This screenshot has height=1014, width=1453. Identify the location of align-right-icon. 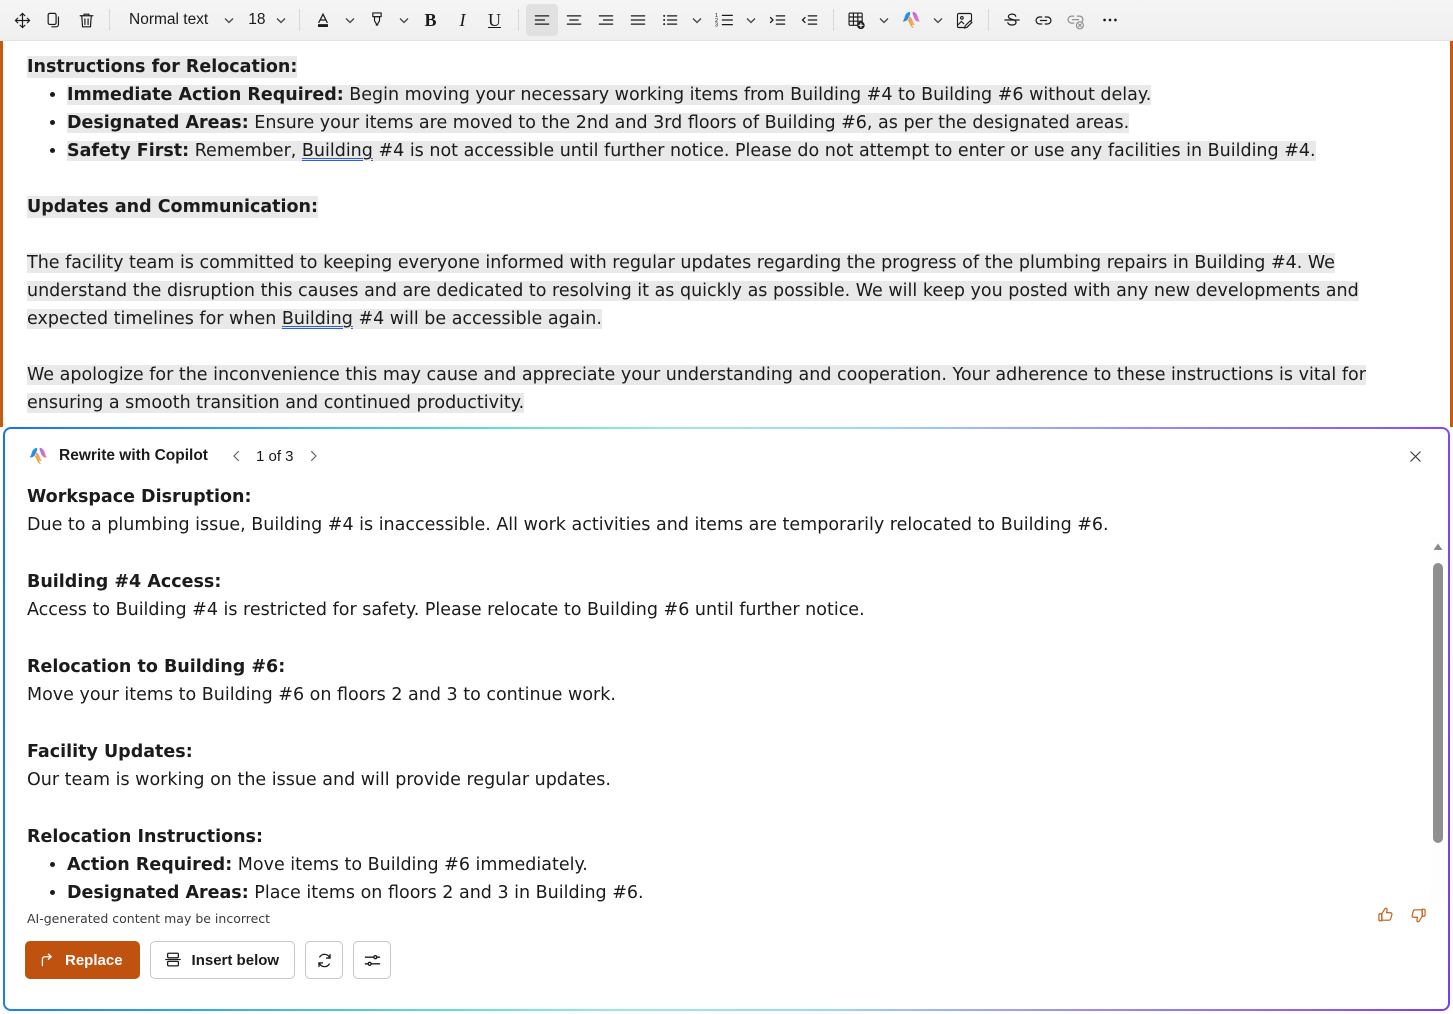
(606, 20).